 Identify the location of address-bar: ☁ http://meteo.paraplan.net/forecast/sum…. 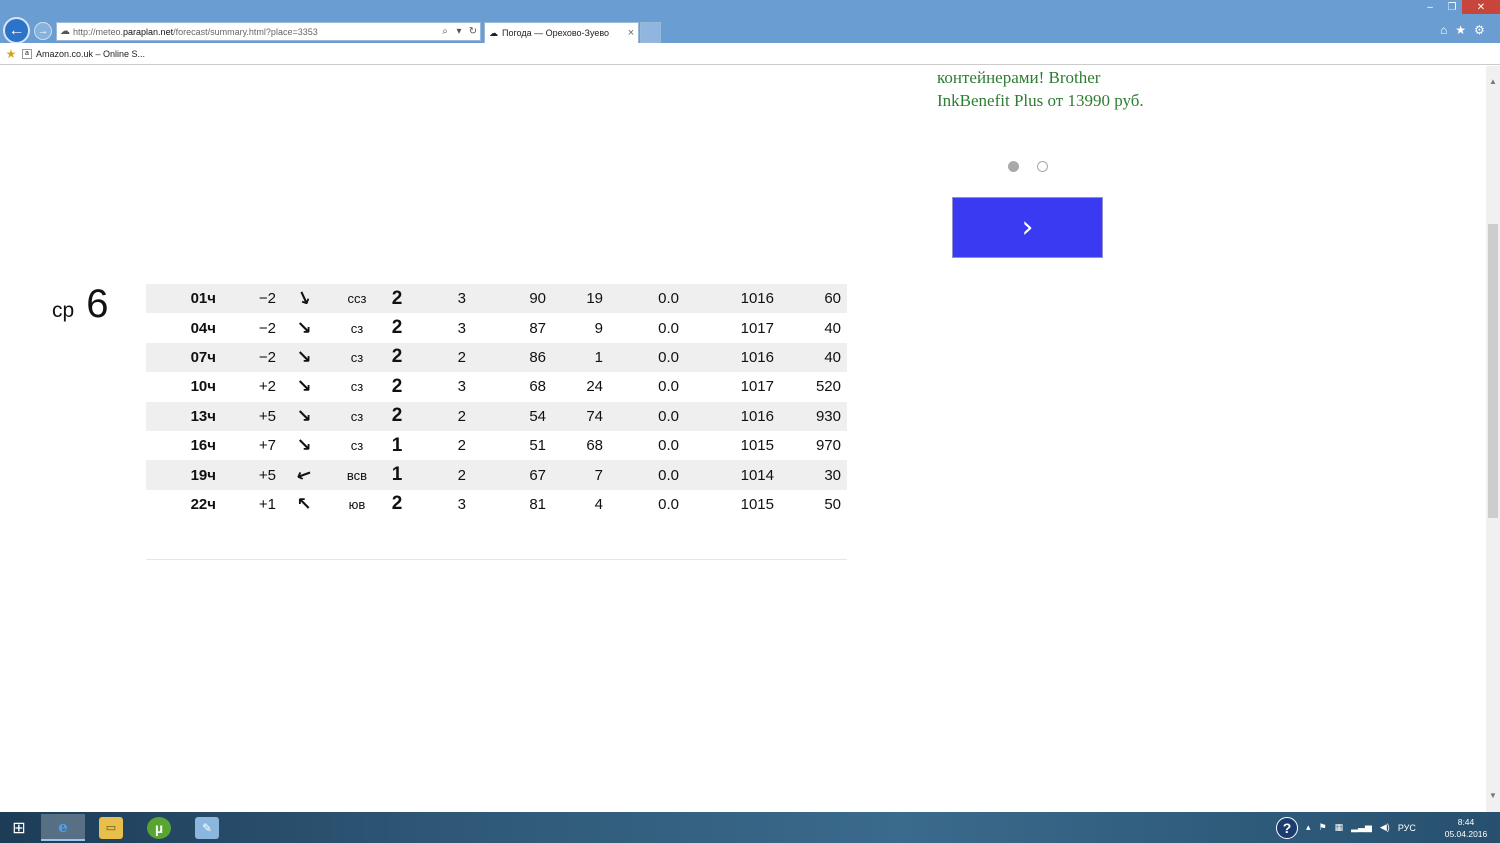
(268, 31).